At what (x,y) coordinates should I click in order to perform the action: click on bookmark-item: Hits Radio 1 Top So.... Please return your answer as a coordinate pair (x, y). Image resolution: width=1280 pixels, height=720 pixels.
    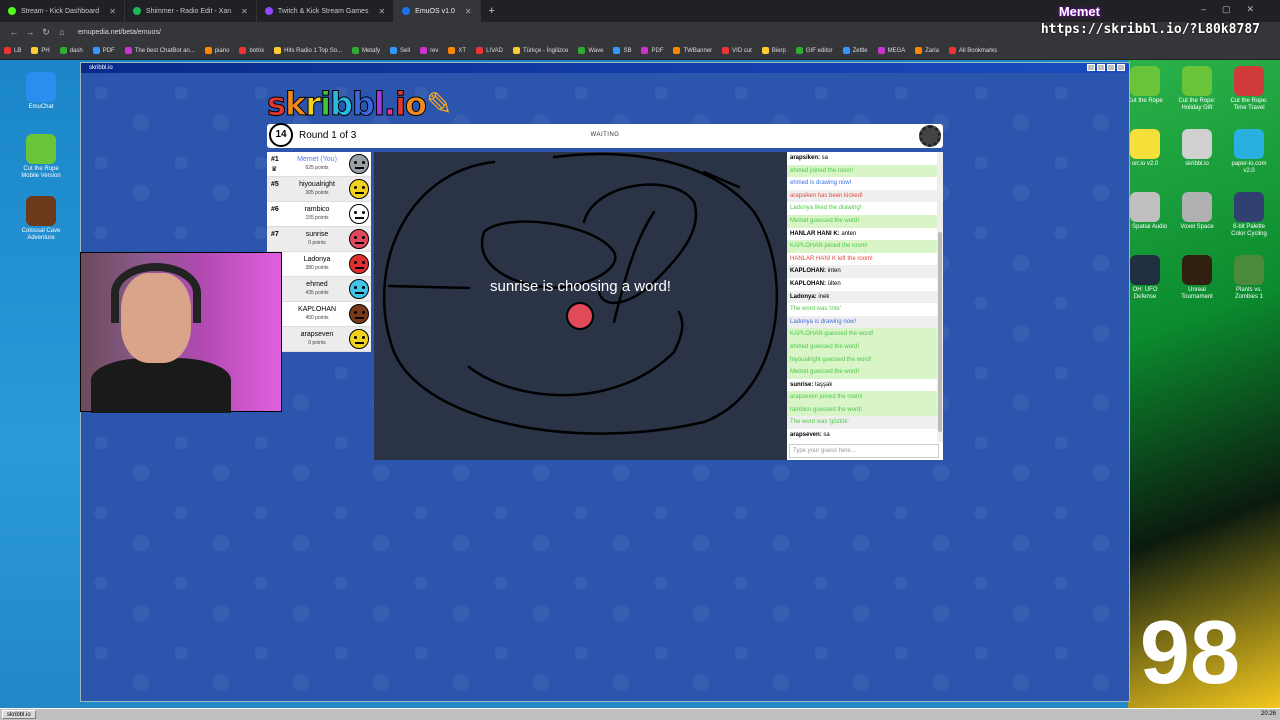
    Looking at the image, I should click on (308, 50).